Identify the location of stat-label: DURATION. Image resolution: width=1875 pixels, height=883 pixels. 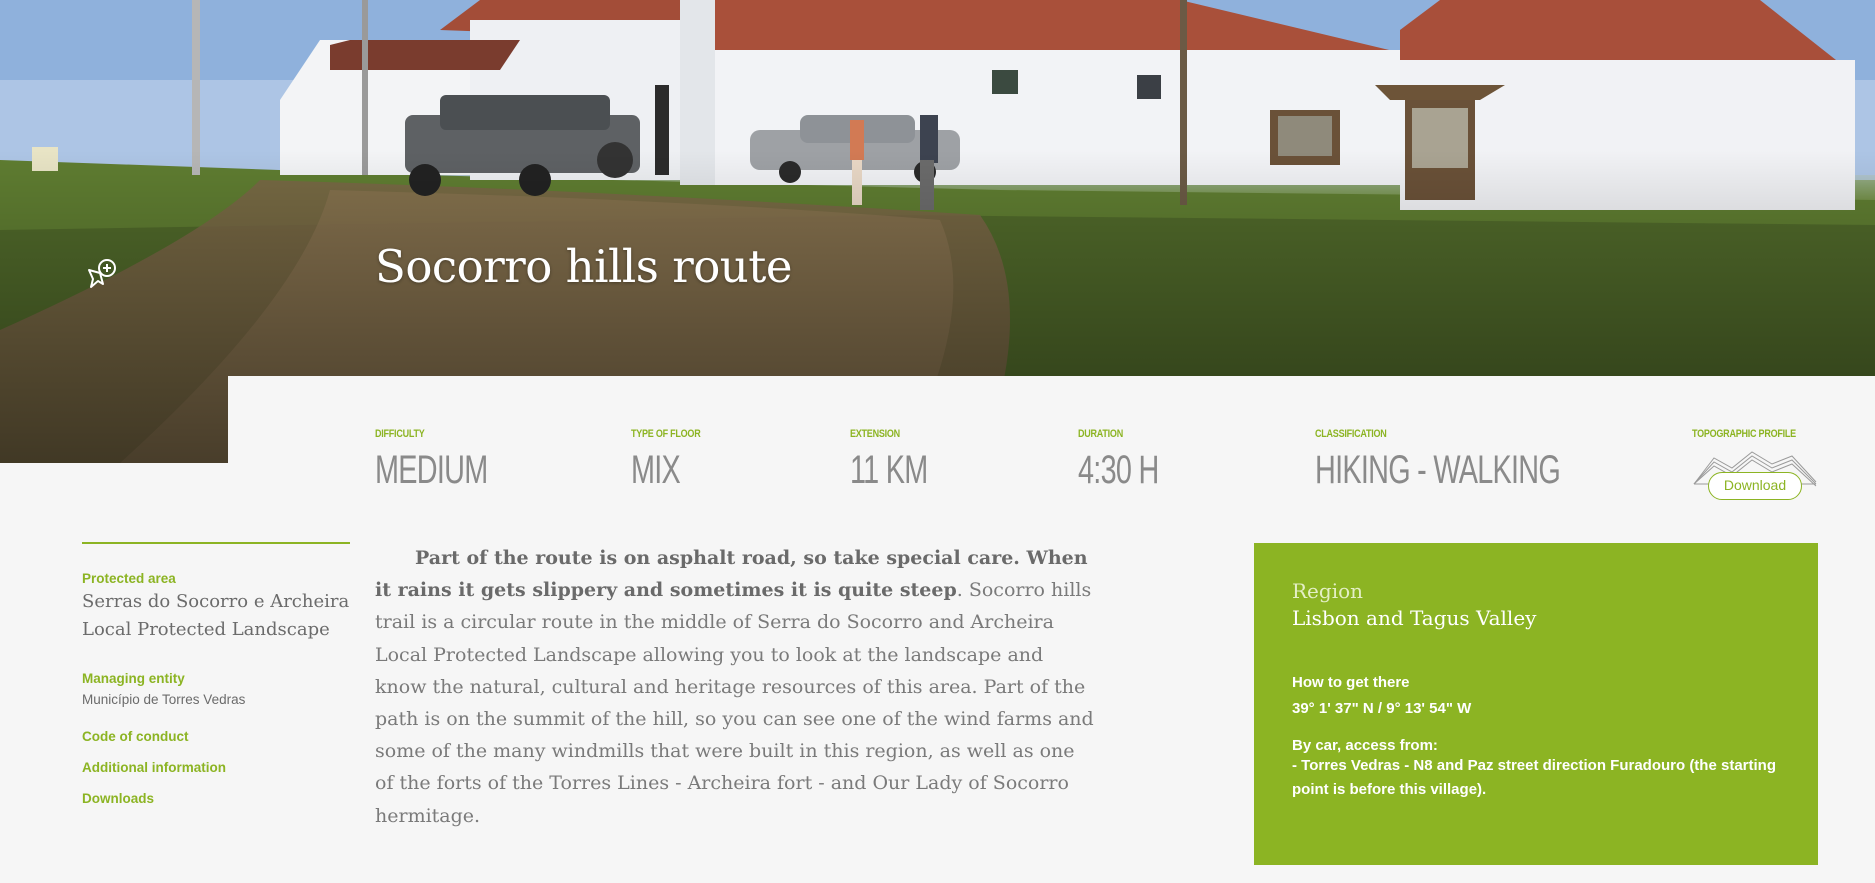
(1100, 434).